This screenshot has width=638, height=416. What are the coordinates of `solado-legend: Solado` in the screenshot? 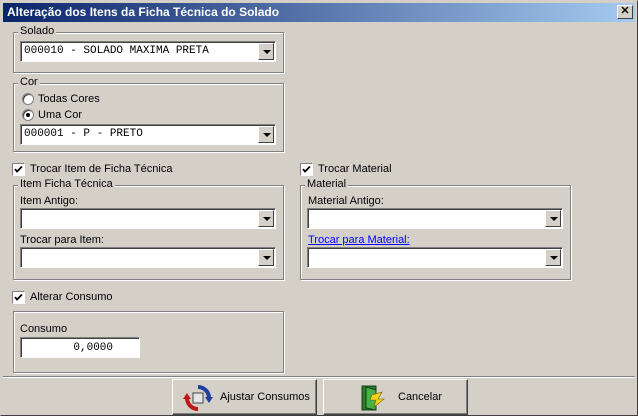 It's located at (37, 31).